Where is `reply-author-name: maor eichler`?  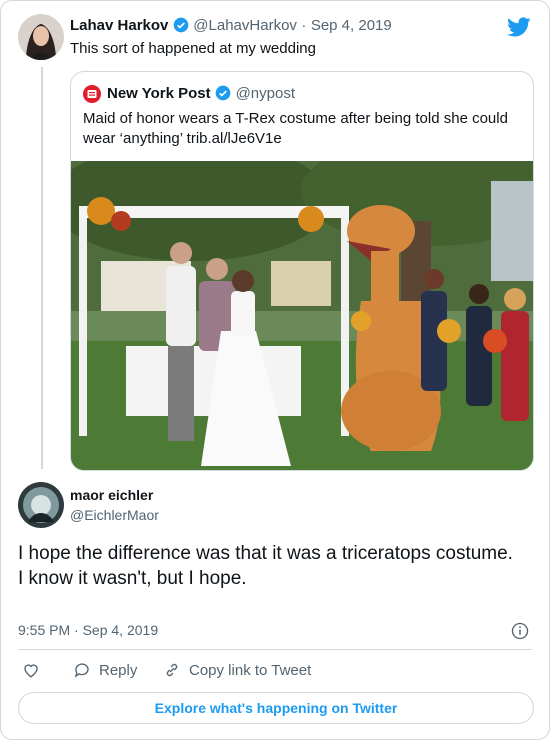
reply-author-name: maor eichler is located at coordinates (111, 495).